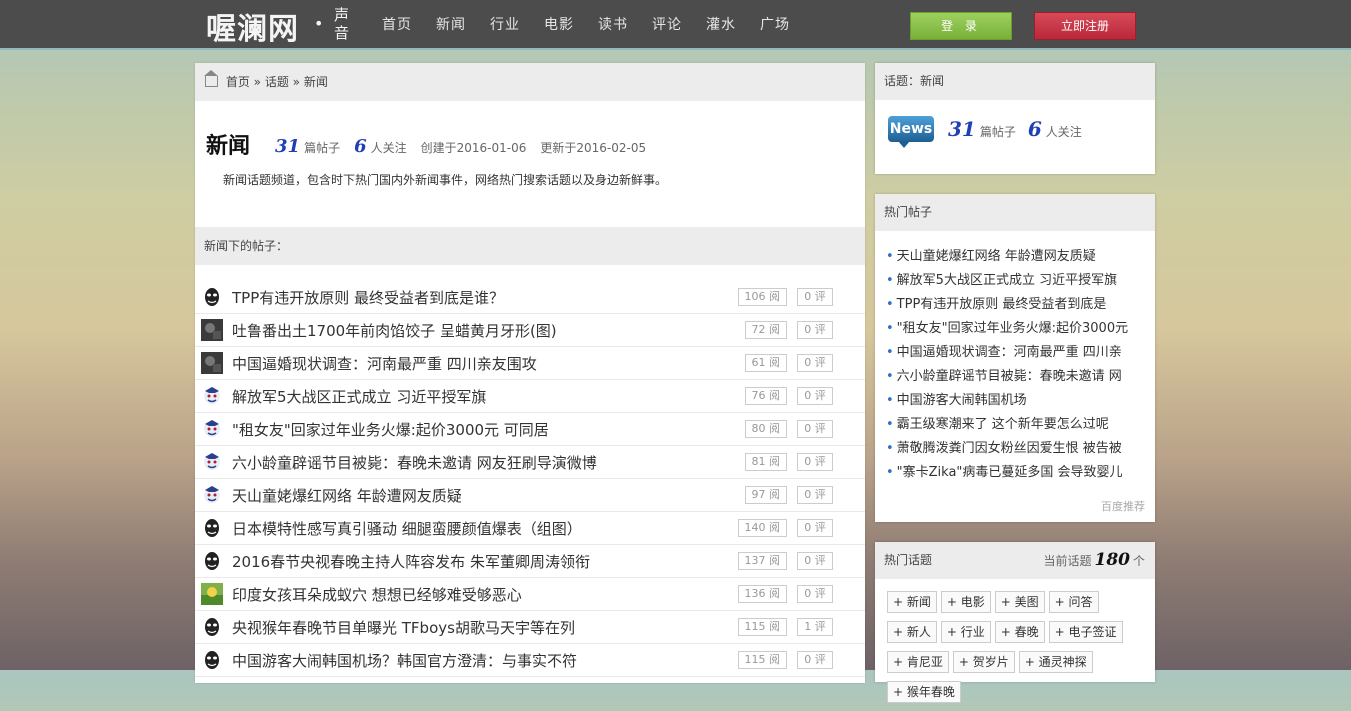 The image size is (1351, 711). Describe the element at coordinates (403, 627) in the screenshot. I see `post-title: 央视猴年春晚节目单曝光 TFboys胡歌马天宇等在列` at that location.